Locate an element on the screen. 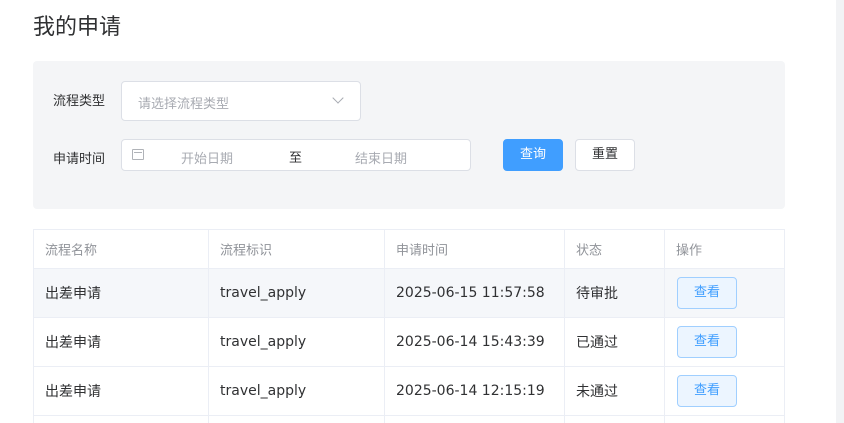  calendar-icon is located at coordinates (138, 154).